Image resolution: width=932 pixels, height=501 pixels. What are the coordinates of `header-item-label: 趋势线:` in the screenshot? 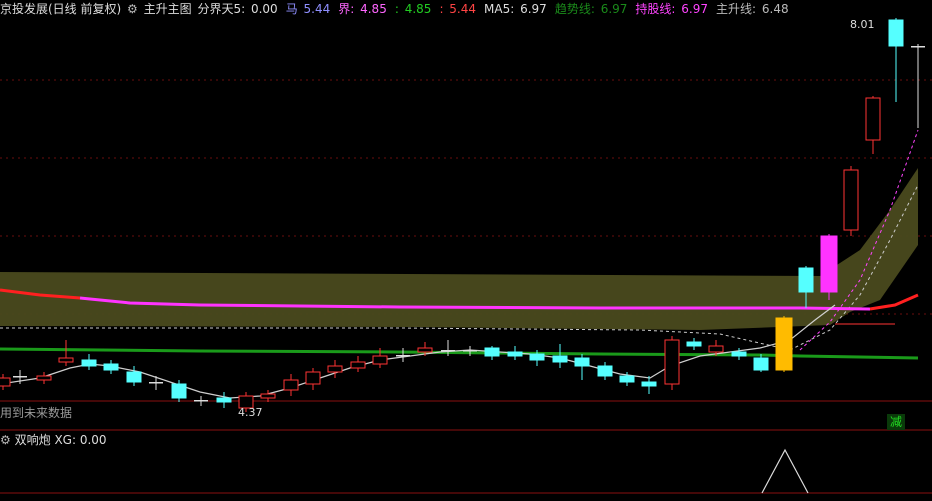 It's located at (574, 9).